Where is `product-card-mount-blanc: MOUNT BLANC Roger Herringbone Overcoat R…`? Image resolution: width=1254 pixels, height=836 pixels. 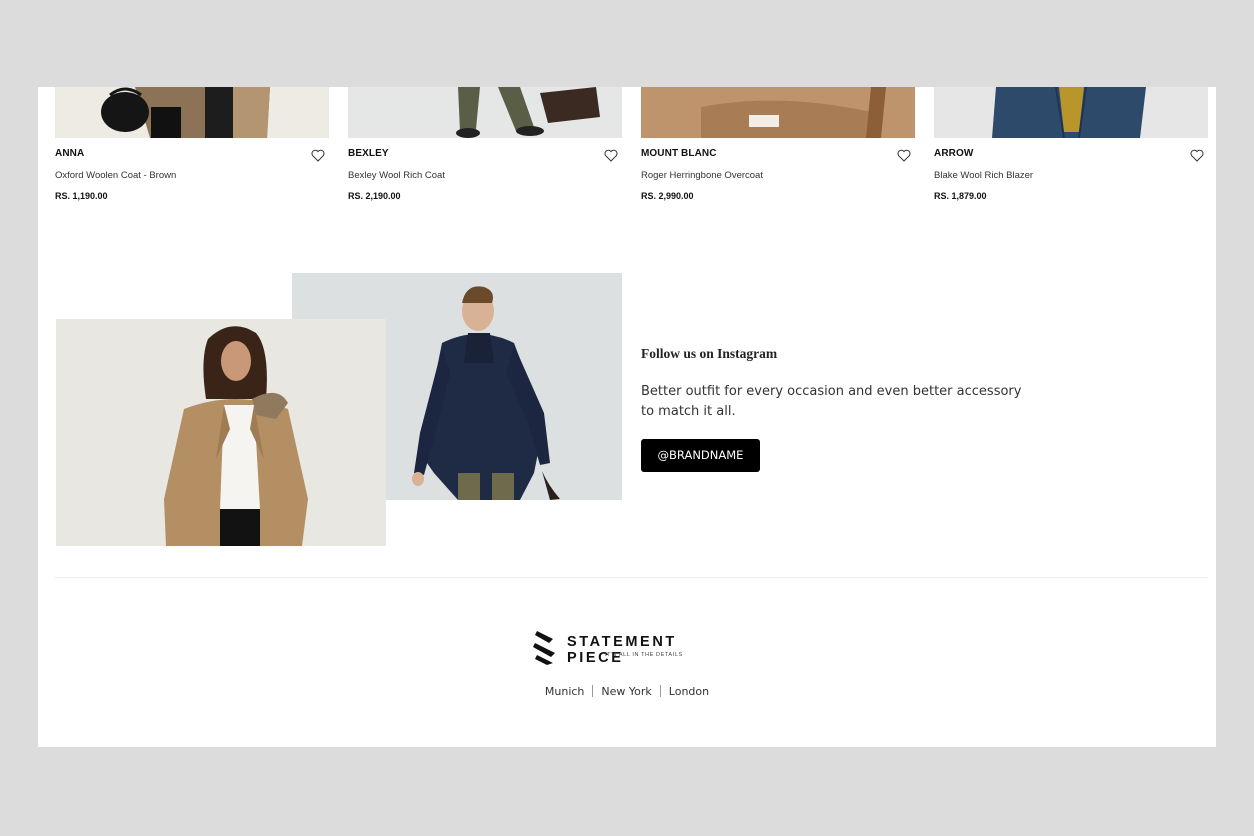 product-card-mount-blanc: MOUNT BLANC Roger Herringbone Overcoat R… is located at coordinates (778, 144).